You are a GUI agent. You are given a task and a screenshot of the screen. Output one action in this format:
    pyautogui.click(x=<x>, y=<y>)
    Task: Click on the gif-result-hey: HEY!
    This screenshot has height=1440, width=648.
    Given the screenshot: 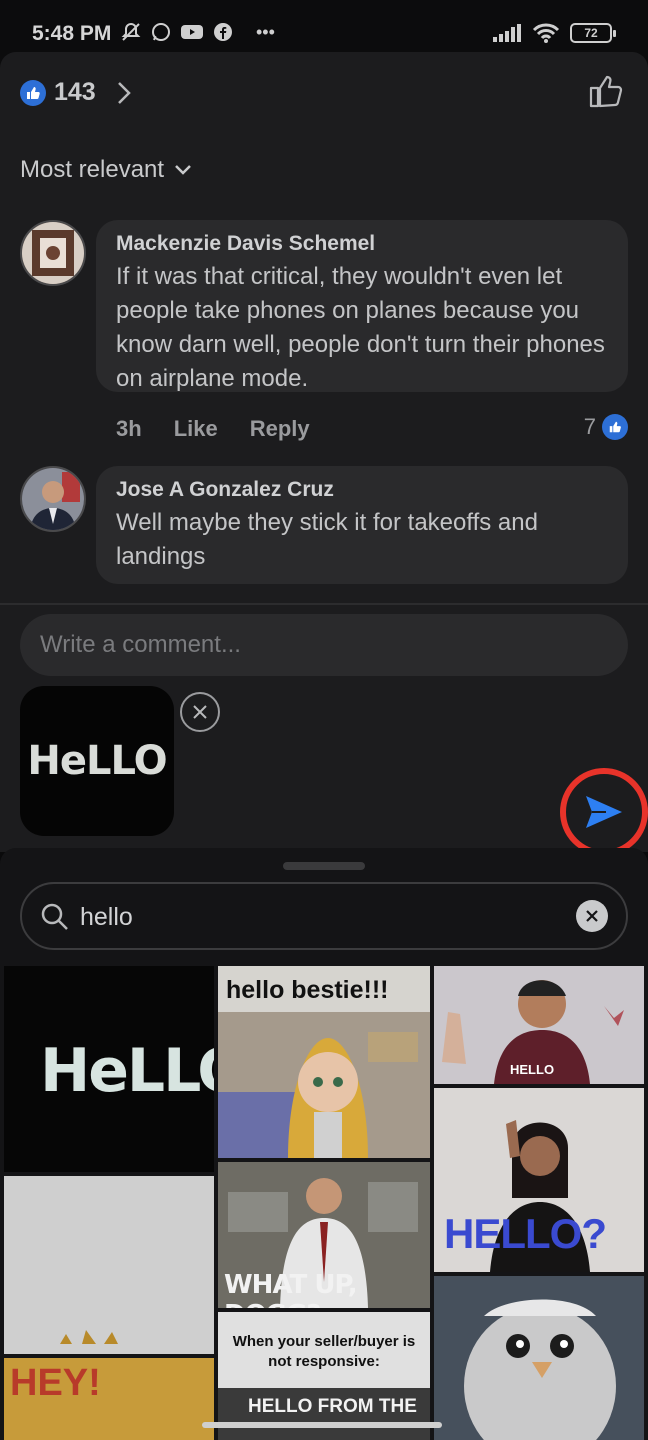 What is the action you would take?
    pyautogui.click(x=109, y=1399)
    